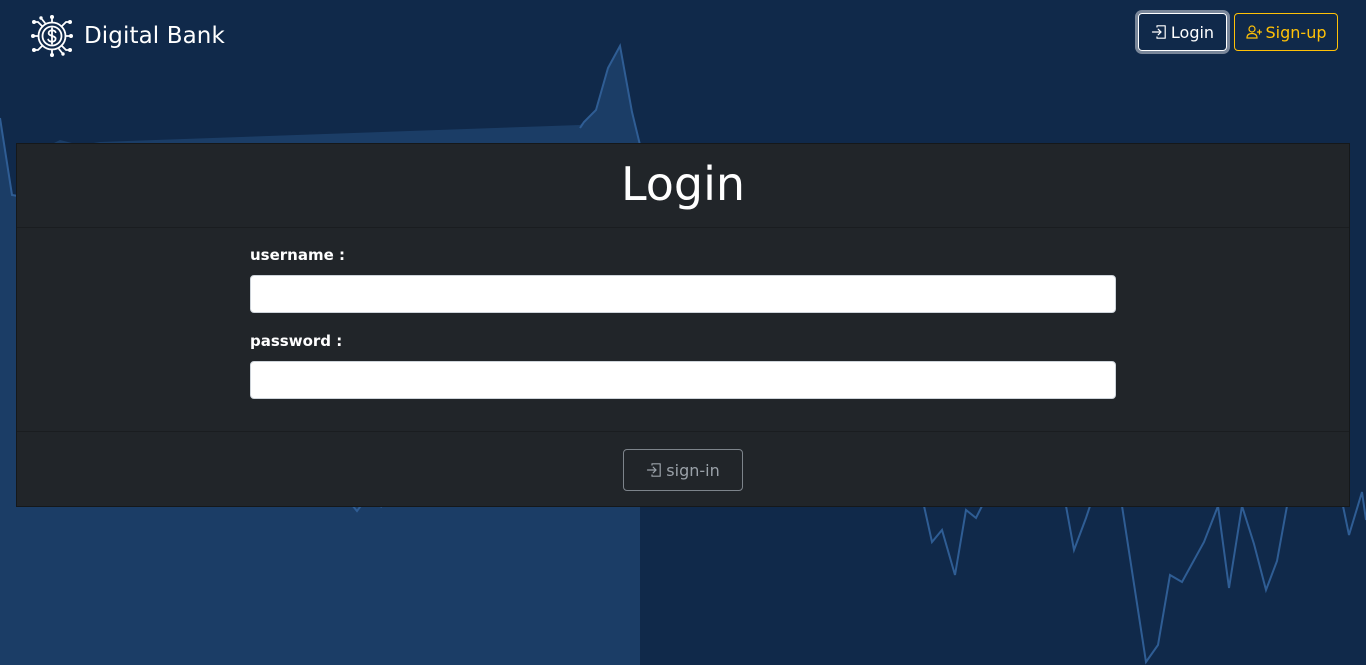 Image resolution: width=1366 pixels, height=665 pixels. I want to click on password-label: password :, so click(296, 341).